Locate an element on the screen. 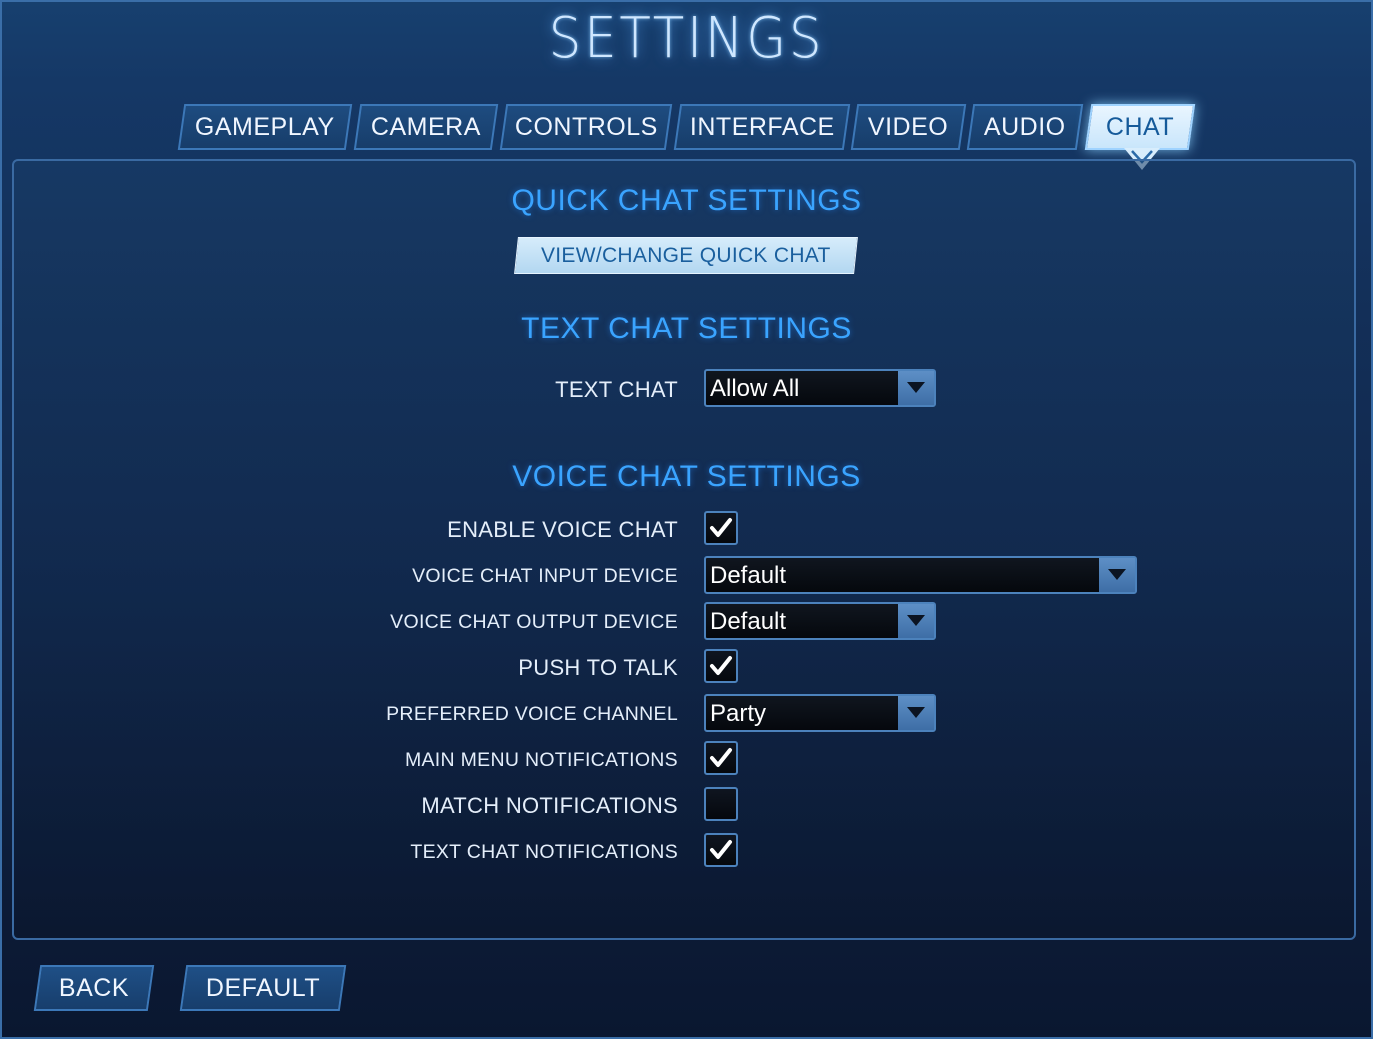 The height and width of the screenshot is (1039, 1373). tab-chat: CHAT is located at coordinates (1140, 127).